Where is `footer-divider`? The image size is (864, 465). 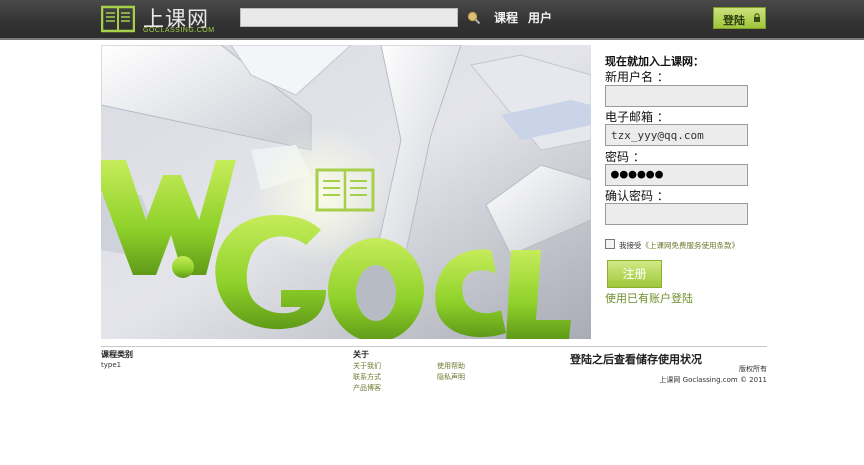 footer-divider is located at coordinates (434, 346).